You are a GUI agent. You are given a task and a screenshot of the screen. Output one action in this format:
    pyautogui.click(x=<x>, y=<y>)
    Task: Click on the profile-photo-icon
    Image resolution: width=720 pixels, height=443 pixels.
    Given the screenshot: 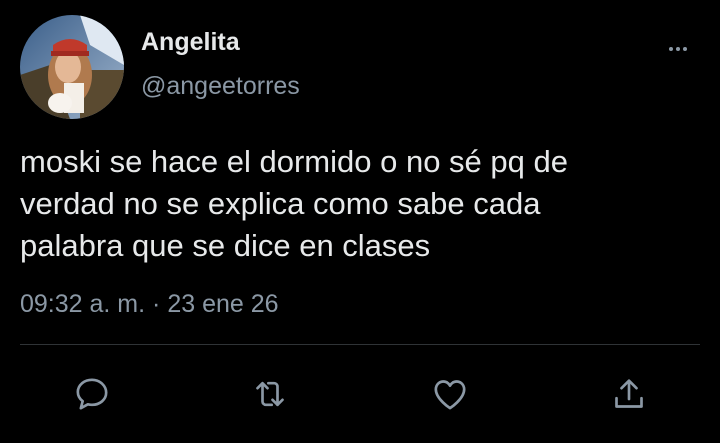 What is the action you would take?
    pyautogui.click(x=72, y=67)
    